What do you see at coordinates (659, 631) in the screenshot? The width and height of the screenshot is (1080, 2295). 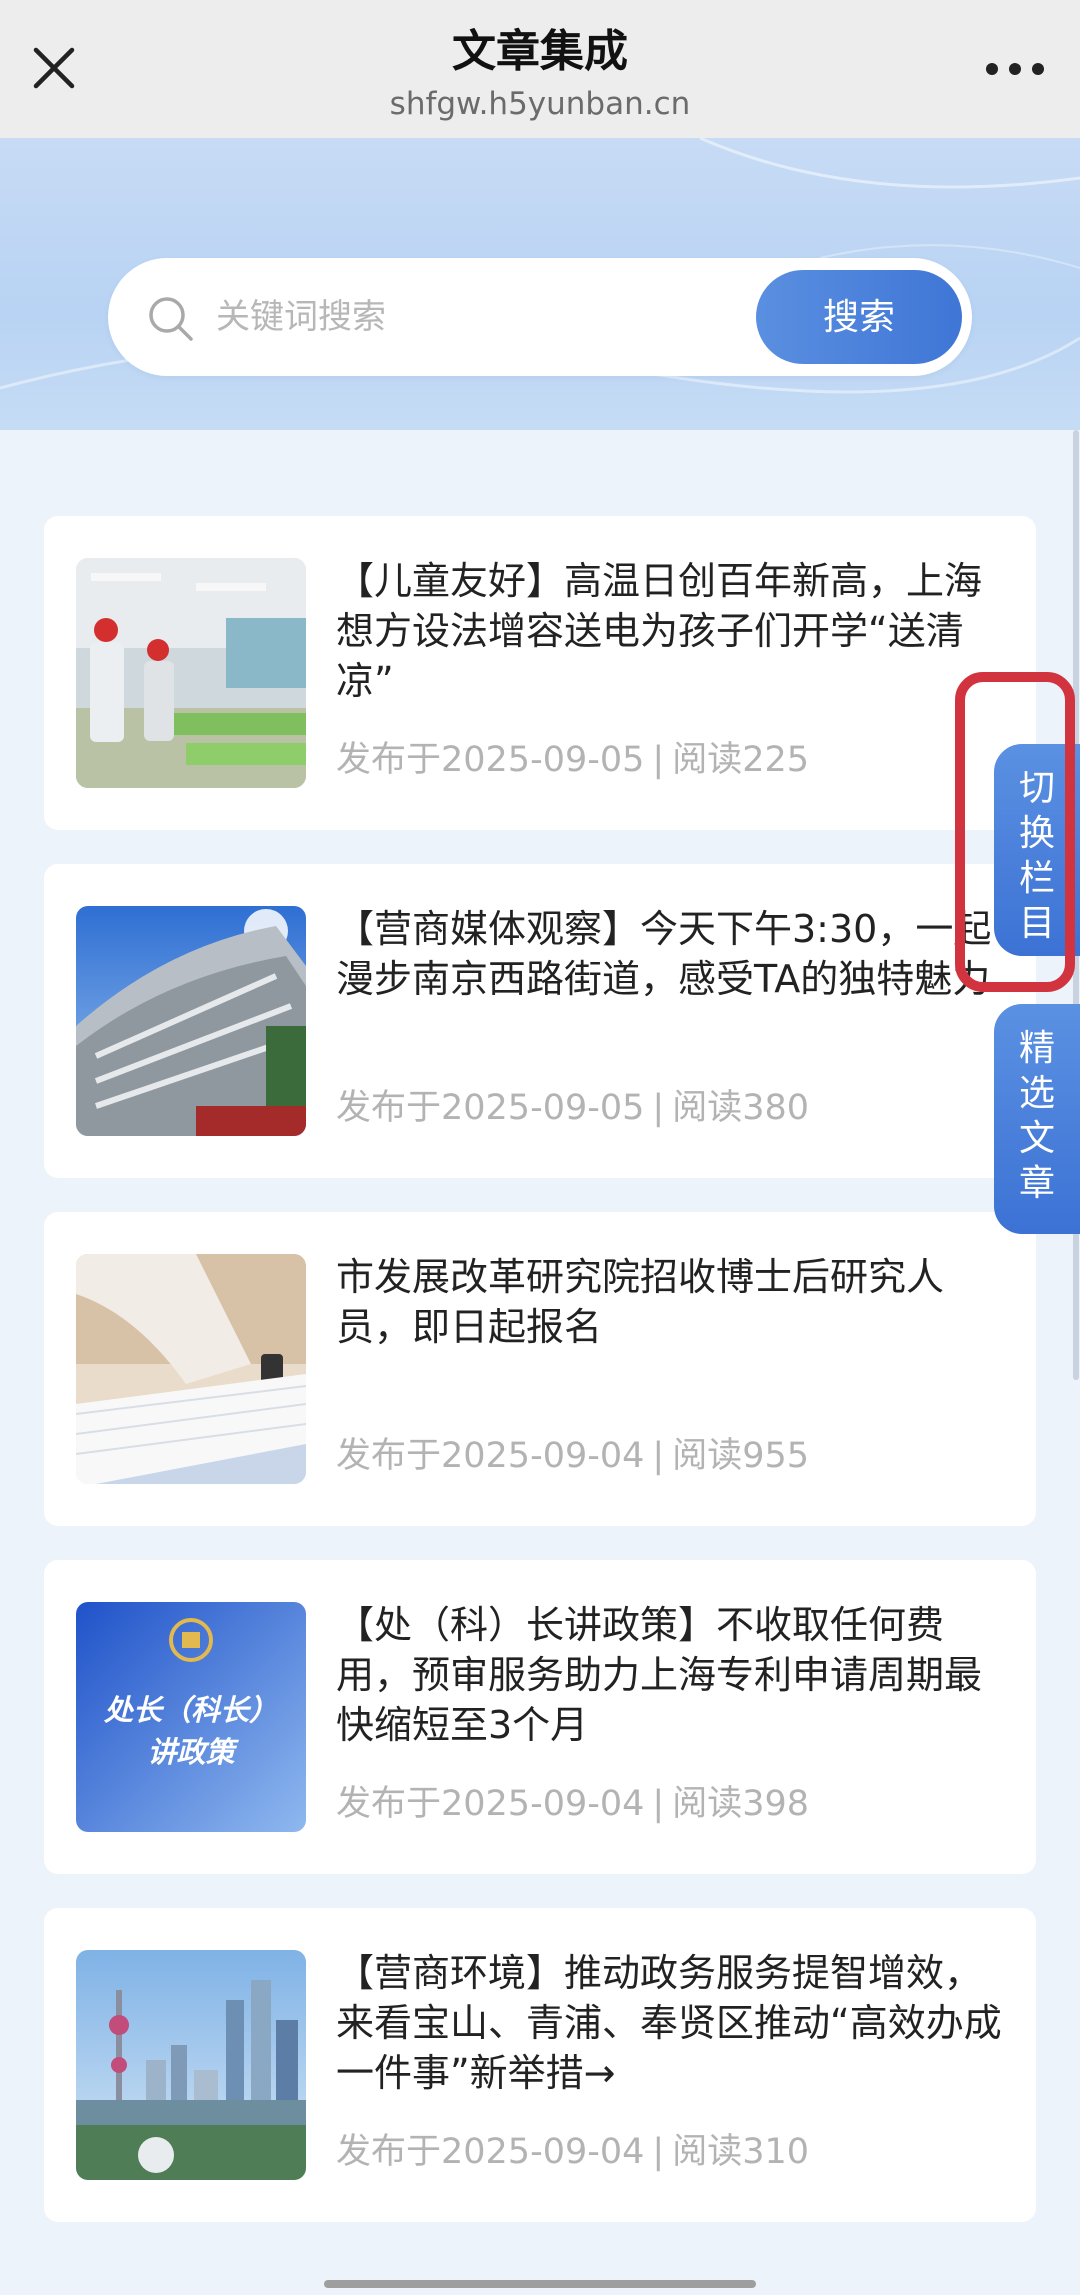 I see `article-title: 【儿童友好】高温日创百年新高，上海想方设法增容送电为孩子们开学“送清凉”` at bounding box center [659, 631].